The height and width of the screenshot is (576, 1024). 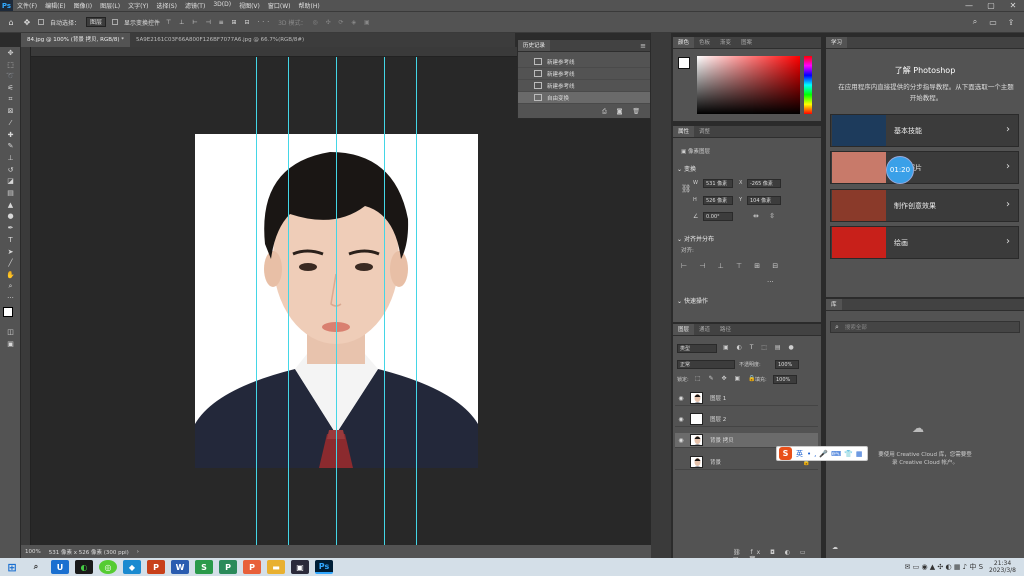 I want to click on marquee-tool-icon: ⬚, so click(x=10, y=65).